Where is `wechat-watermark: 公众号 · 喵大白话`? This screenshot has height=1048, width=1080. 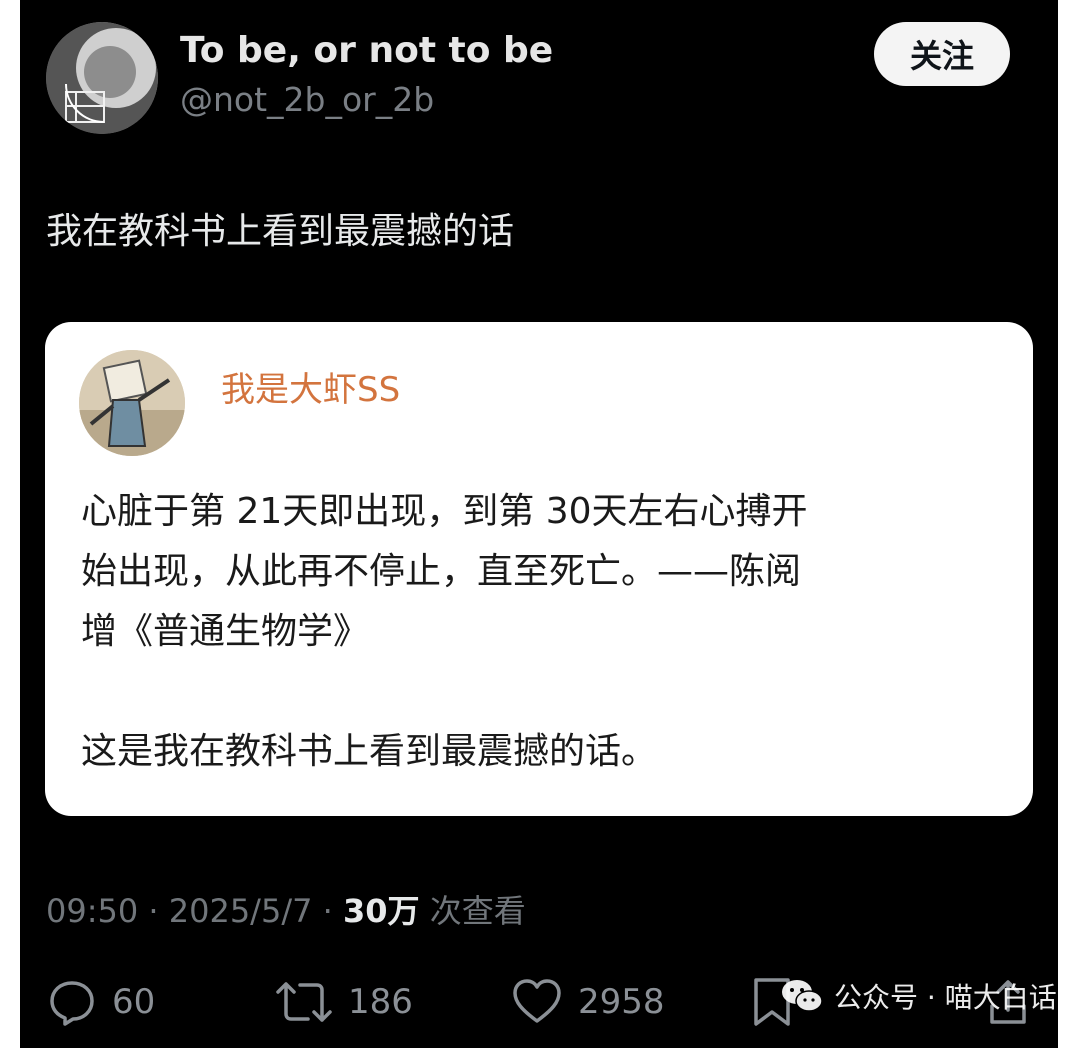 wechat-watermark: 公众号 · 喵大白话 is located at coordinates (918, 996).